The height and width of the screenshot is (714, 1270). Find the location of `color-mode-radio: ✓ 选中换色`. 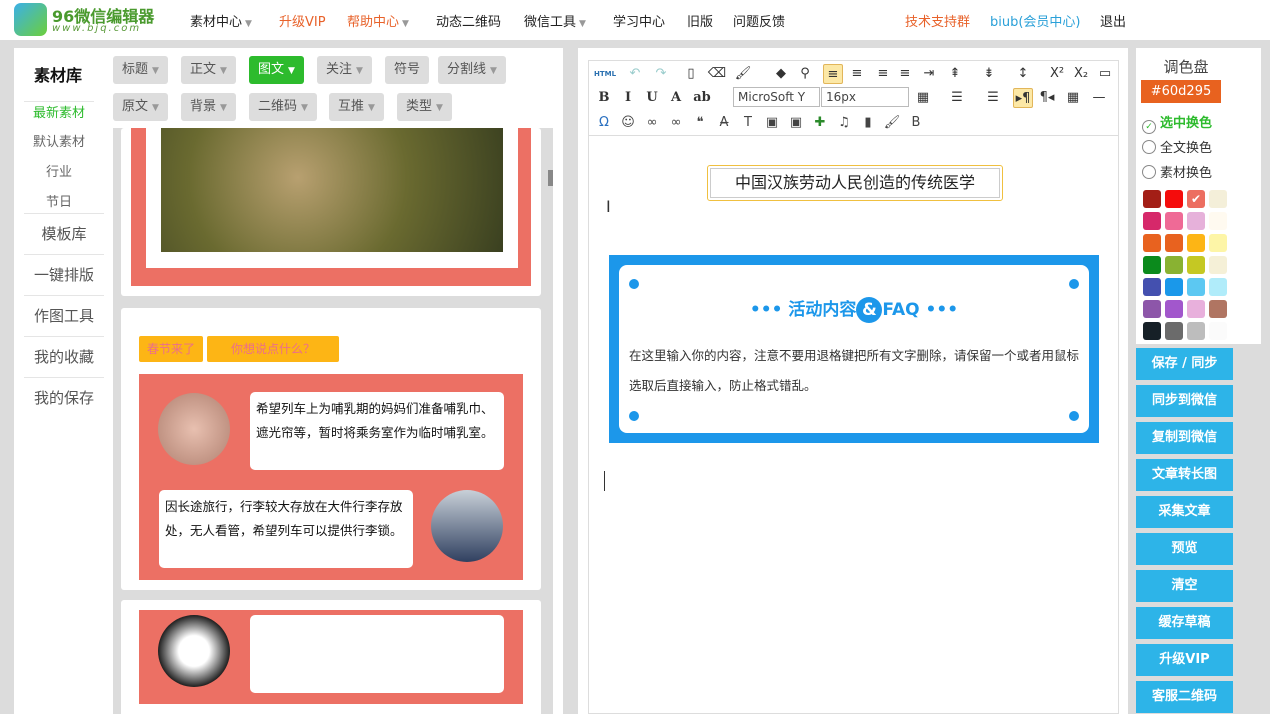

color-mode-radio: ✓ 选中换色 is located at coordinates (1177, 123).